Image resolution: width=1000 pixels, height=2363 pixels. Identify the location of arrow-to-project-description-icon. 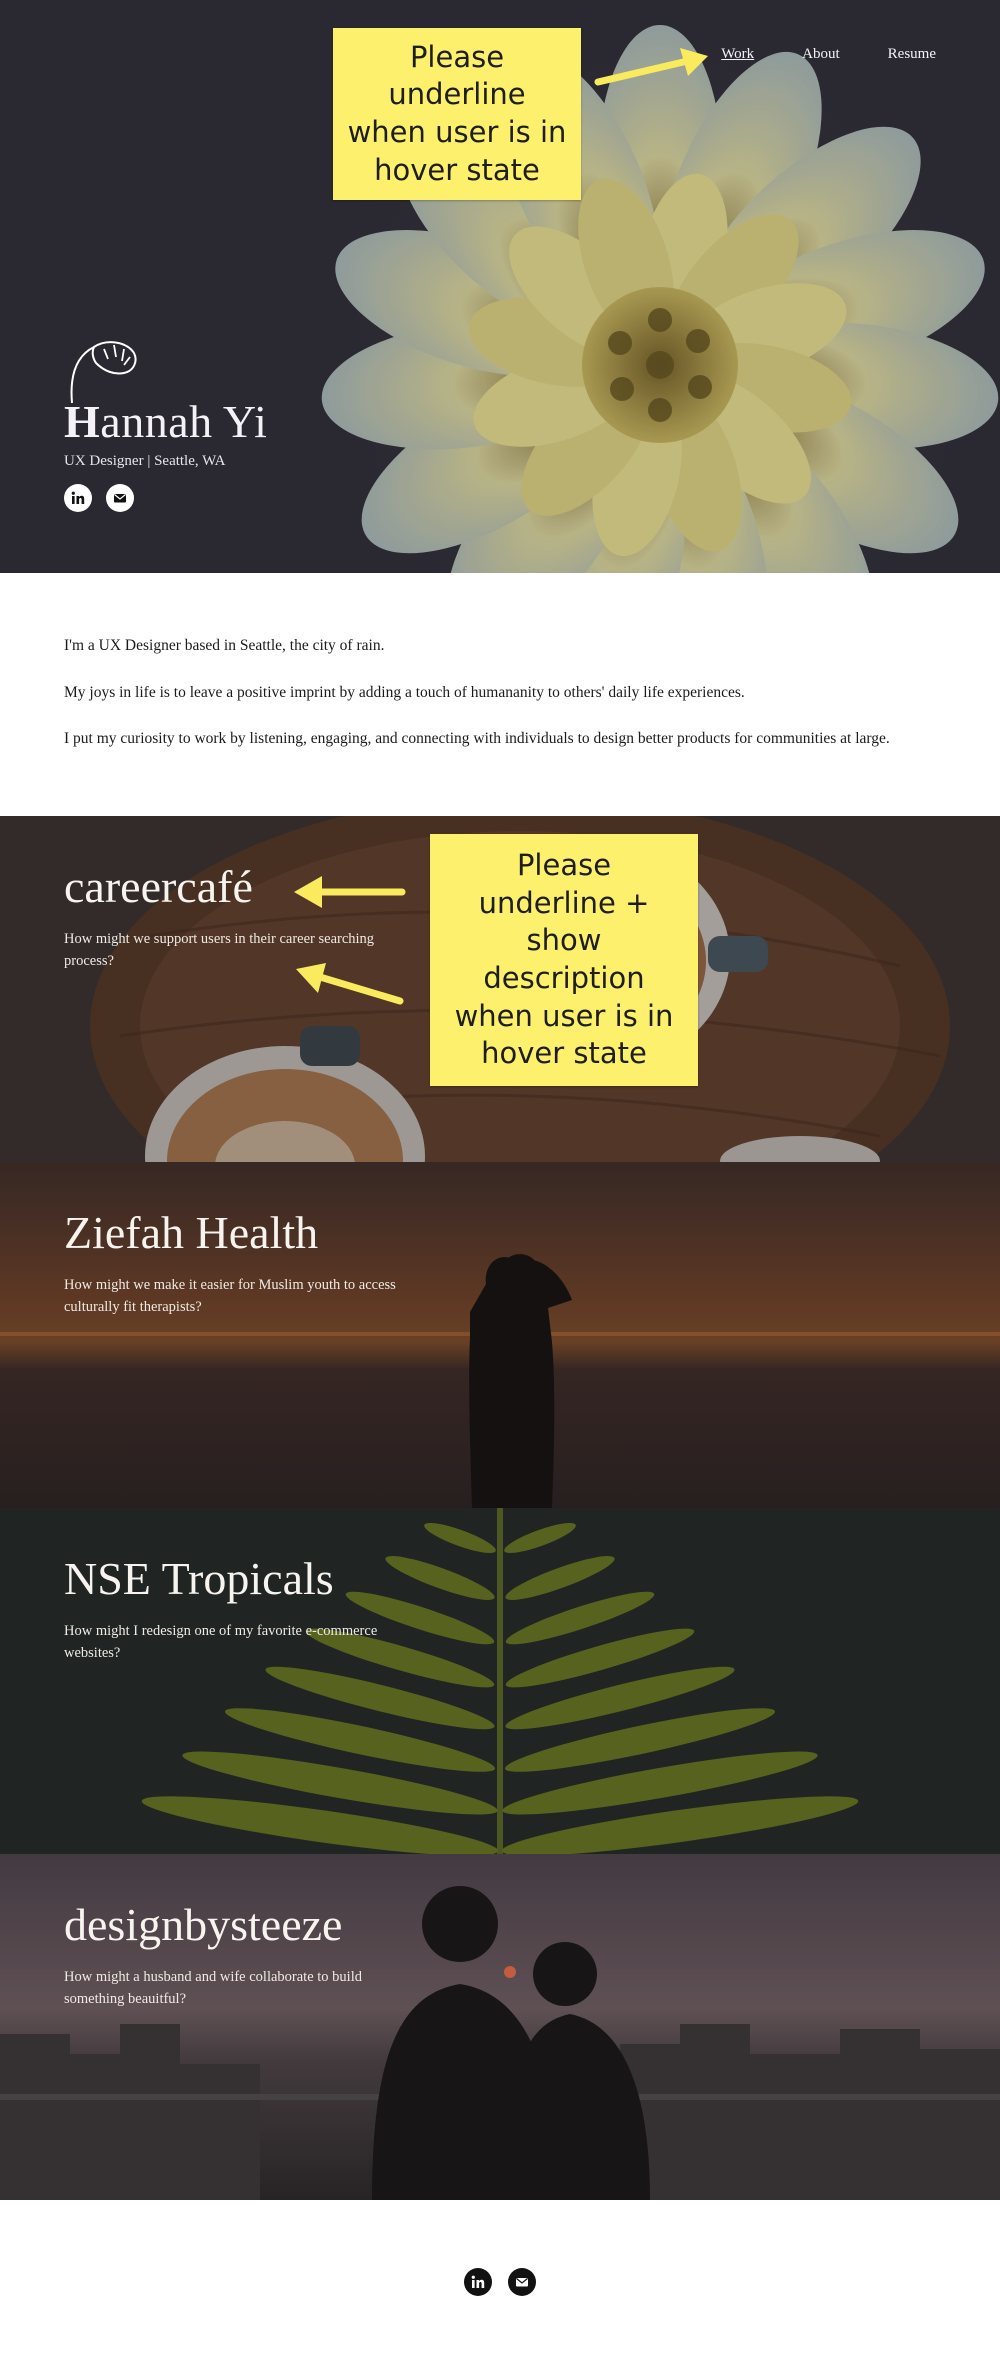
(350, 984).